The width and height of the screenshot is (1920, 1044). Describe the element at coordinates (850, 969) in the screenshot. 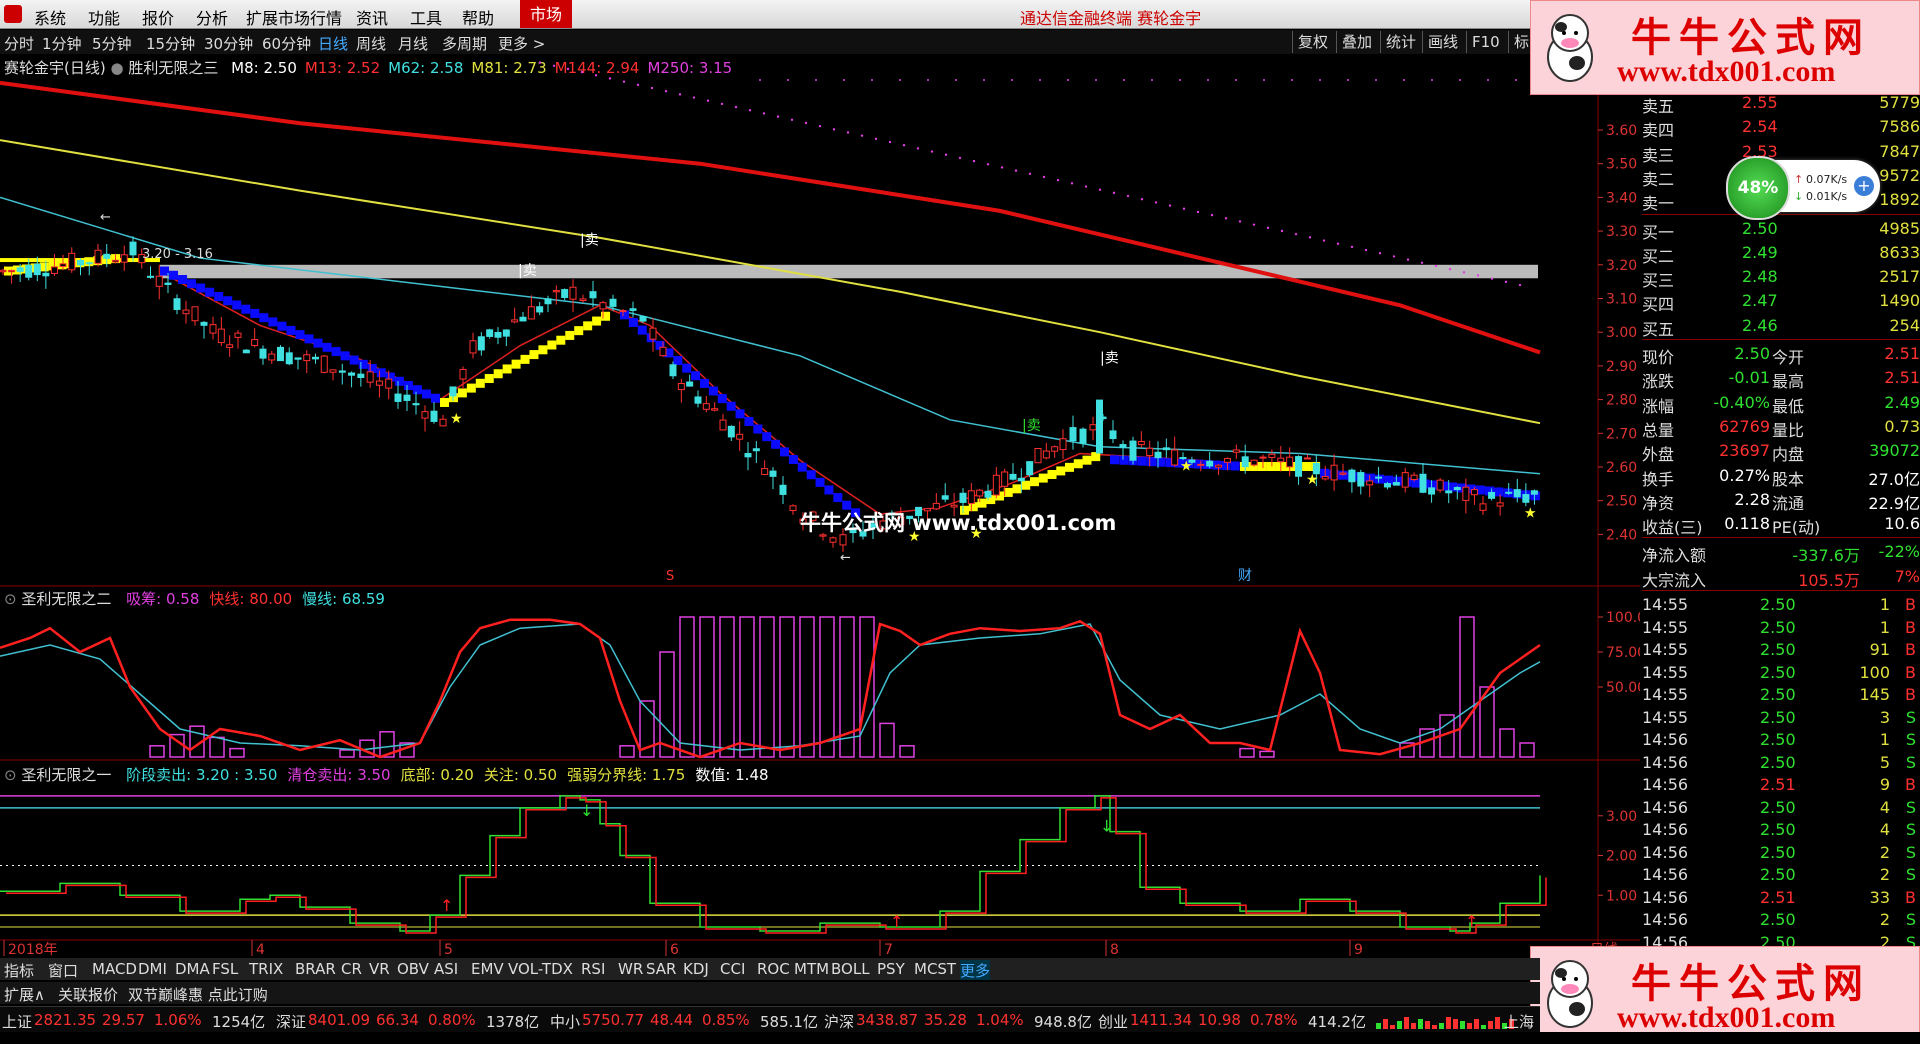

I see `indicator-tab: BOLL` at that location.